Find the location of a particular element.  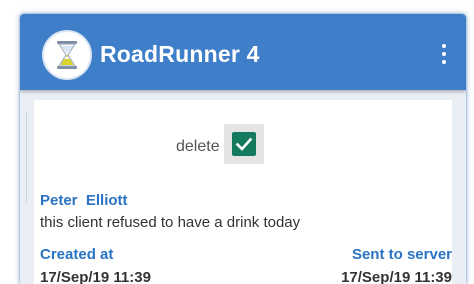

created-at-label: Created at is located at coordinates (77, 254).